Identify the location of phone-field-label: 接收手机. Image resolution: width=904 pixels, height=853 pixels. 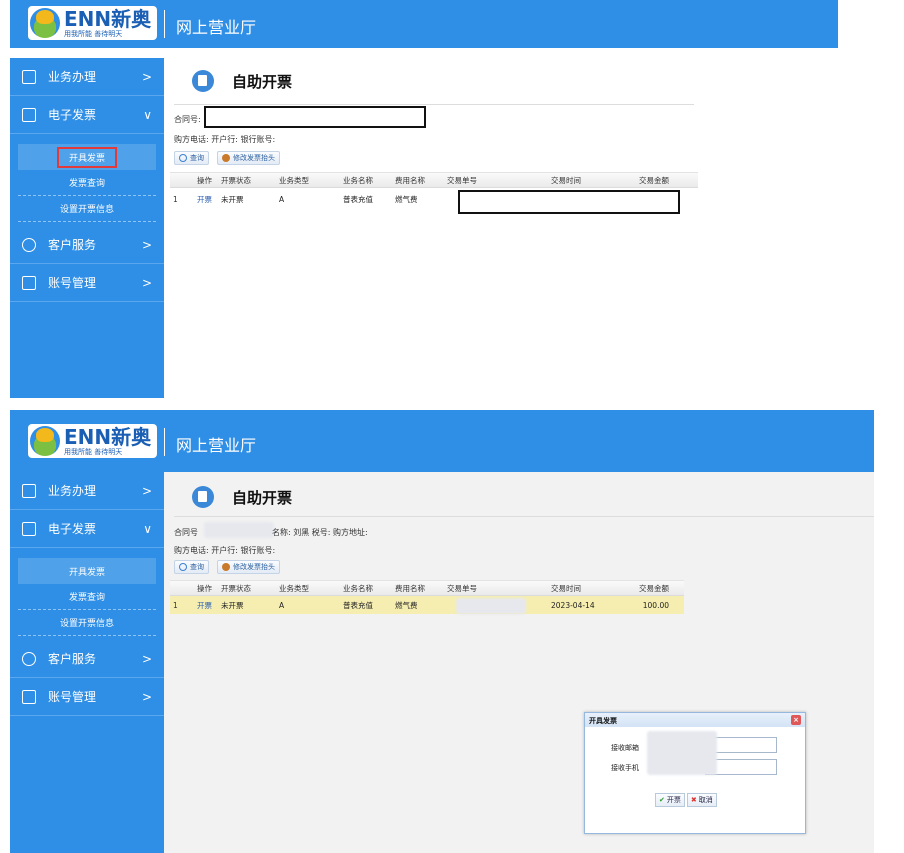
(625, 768).